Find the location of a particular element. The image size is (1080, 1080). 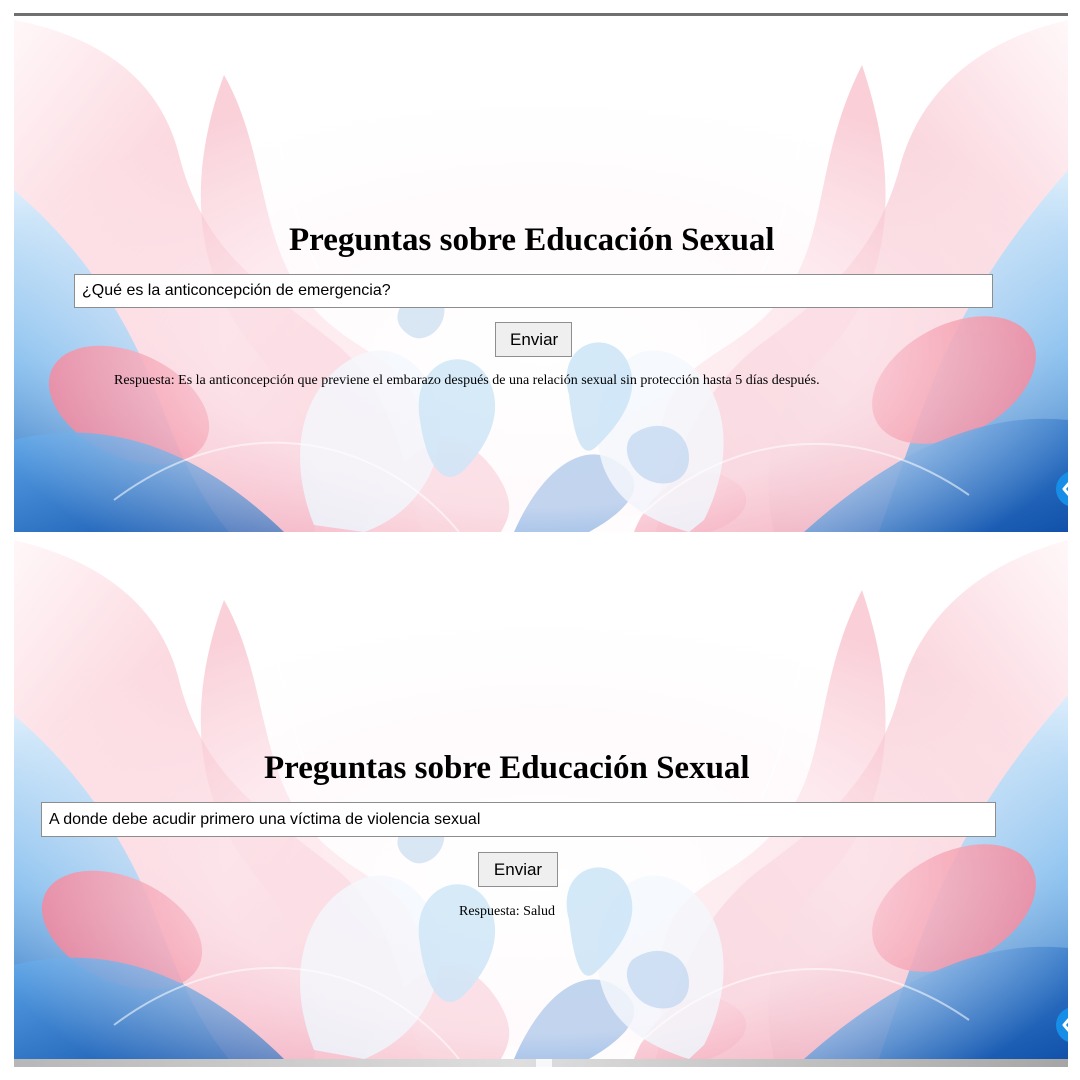

answer-text: Respuesta: Salud is located at coordinates (507, 911).